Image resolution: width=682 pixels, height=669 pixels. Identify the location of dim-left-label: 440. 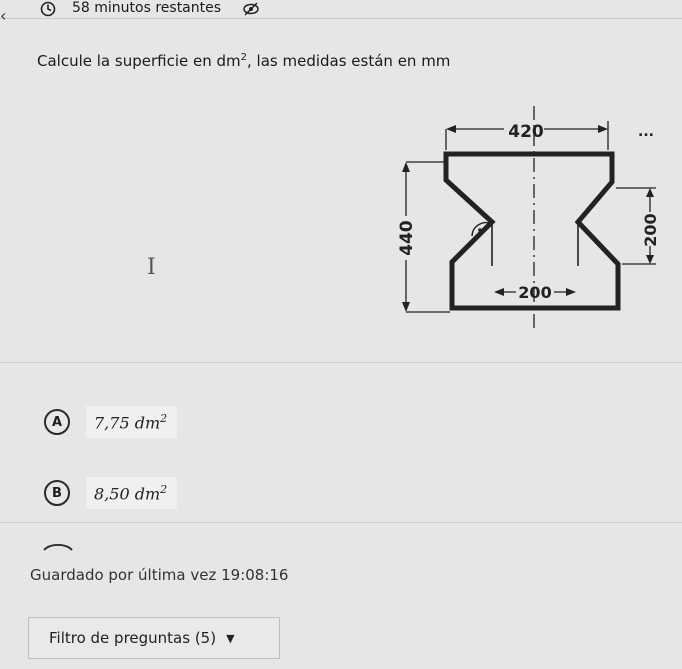
(407, 238).